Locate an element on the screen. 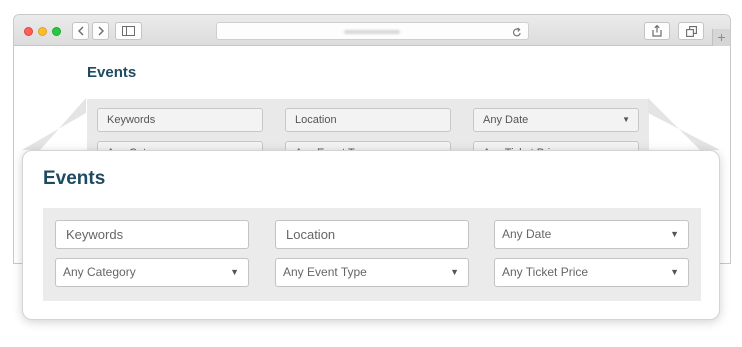 The height and width of the screenshot is (347, 742). ticket-price-select-value: Any Ticket Price is located at coordinates (545, 272).